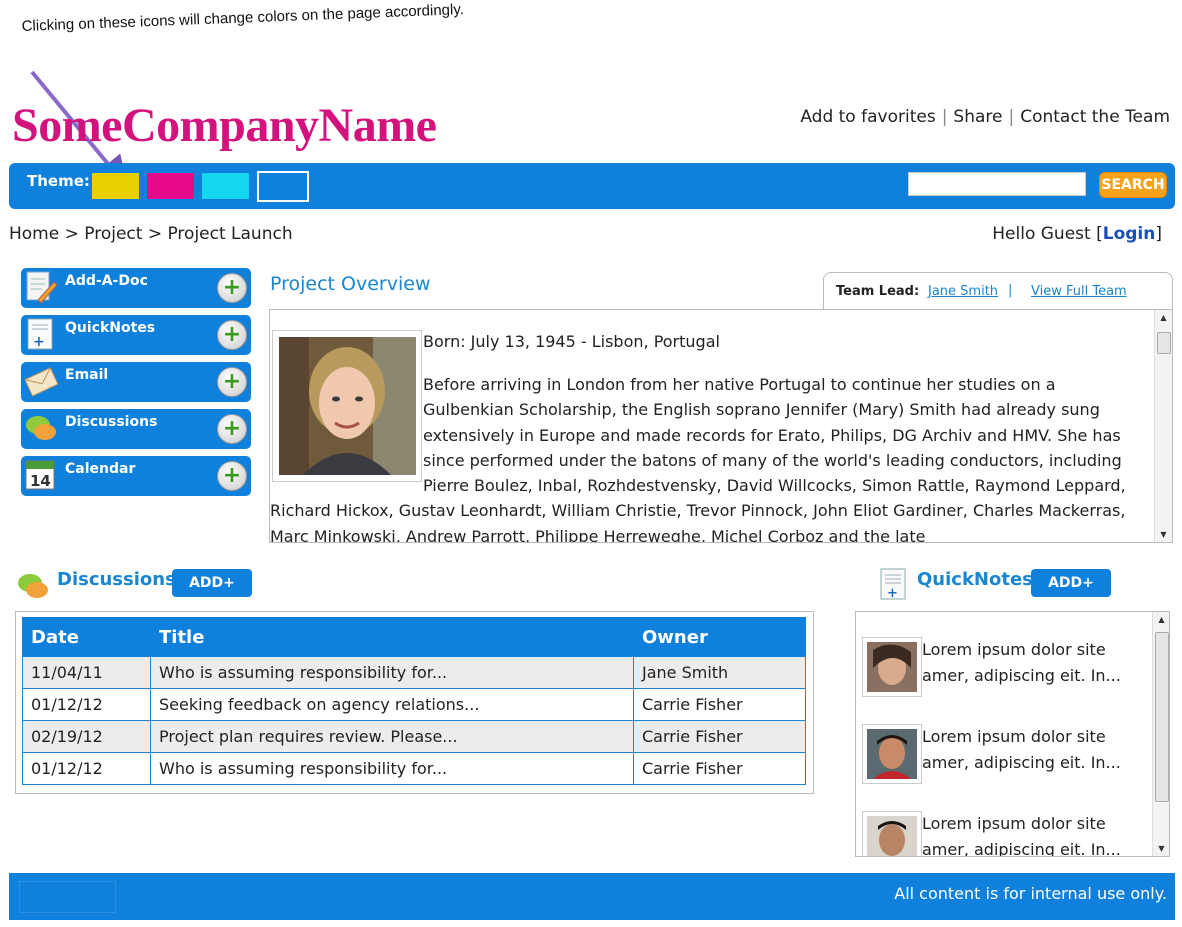 The height and width of the screenshot is (927, 1182). What do you see at coordinates (719, 672) in the screenshot?
I see `owner-cell: Jane Smith` at bounding box center [719, 672].